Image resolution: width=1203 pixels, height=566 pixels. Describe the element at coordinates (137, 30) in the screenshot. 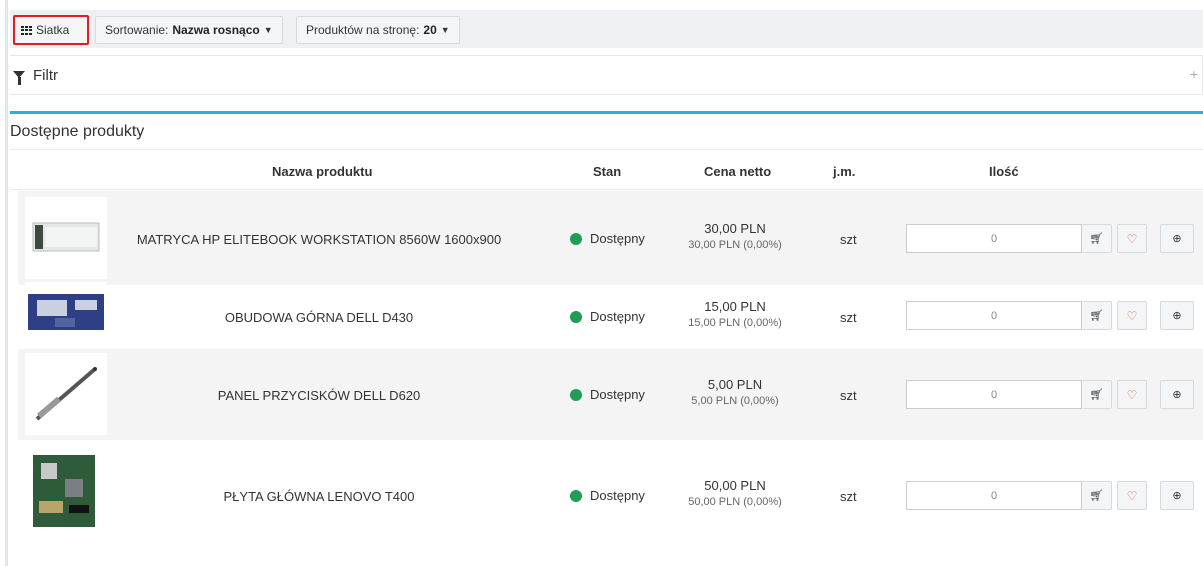

I see `sort-label: Sortowanie:` at that location.